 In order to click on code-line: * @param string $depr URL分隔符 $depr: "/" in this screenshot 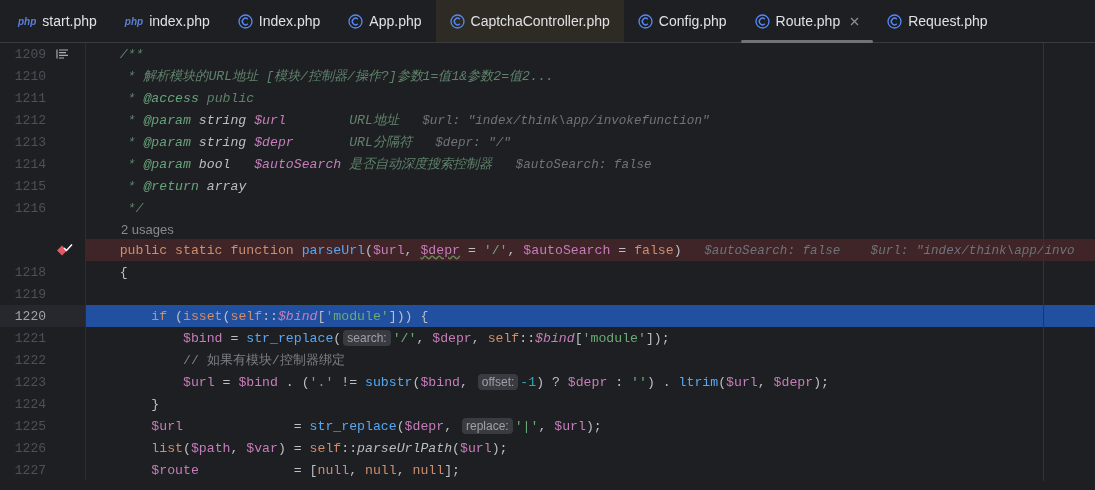, I will do `click(318, 142)`.